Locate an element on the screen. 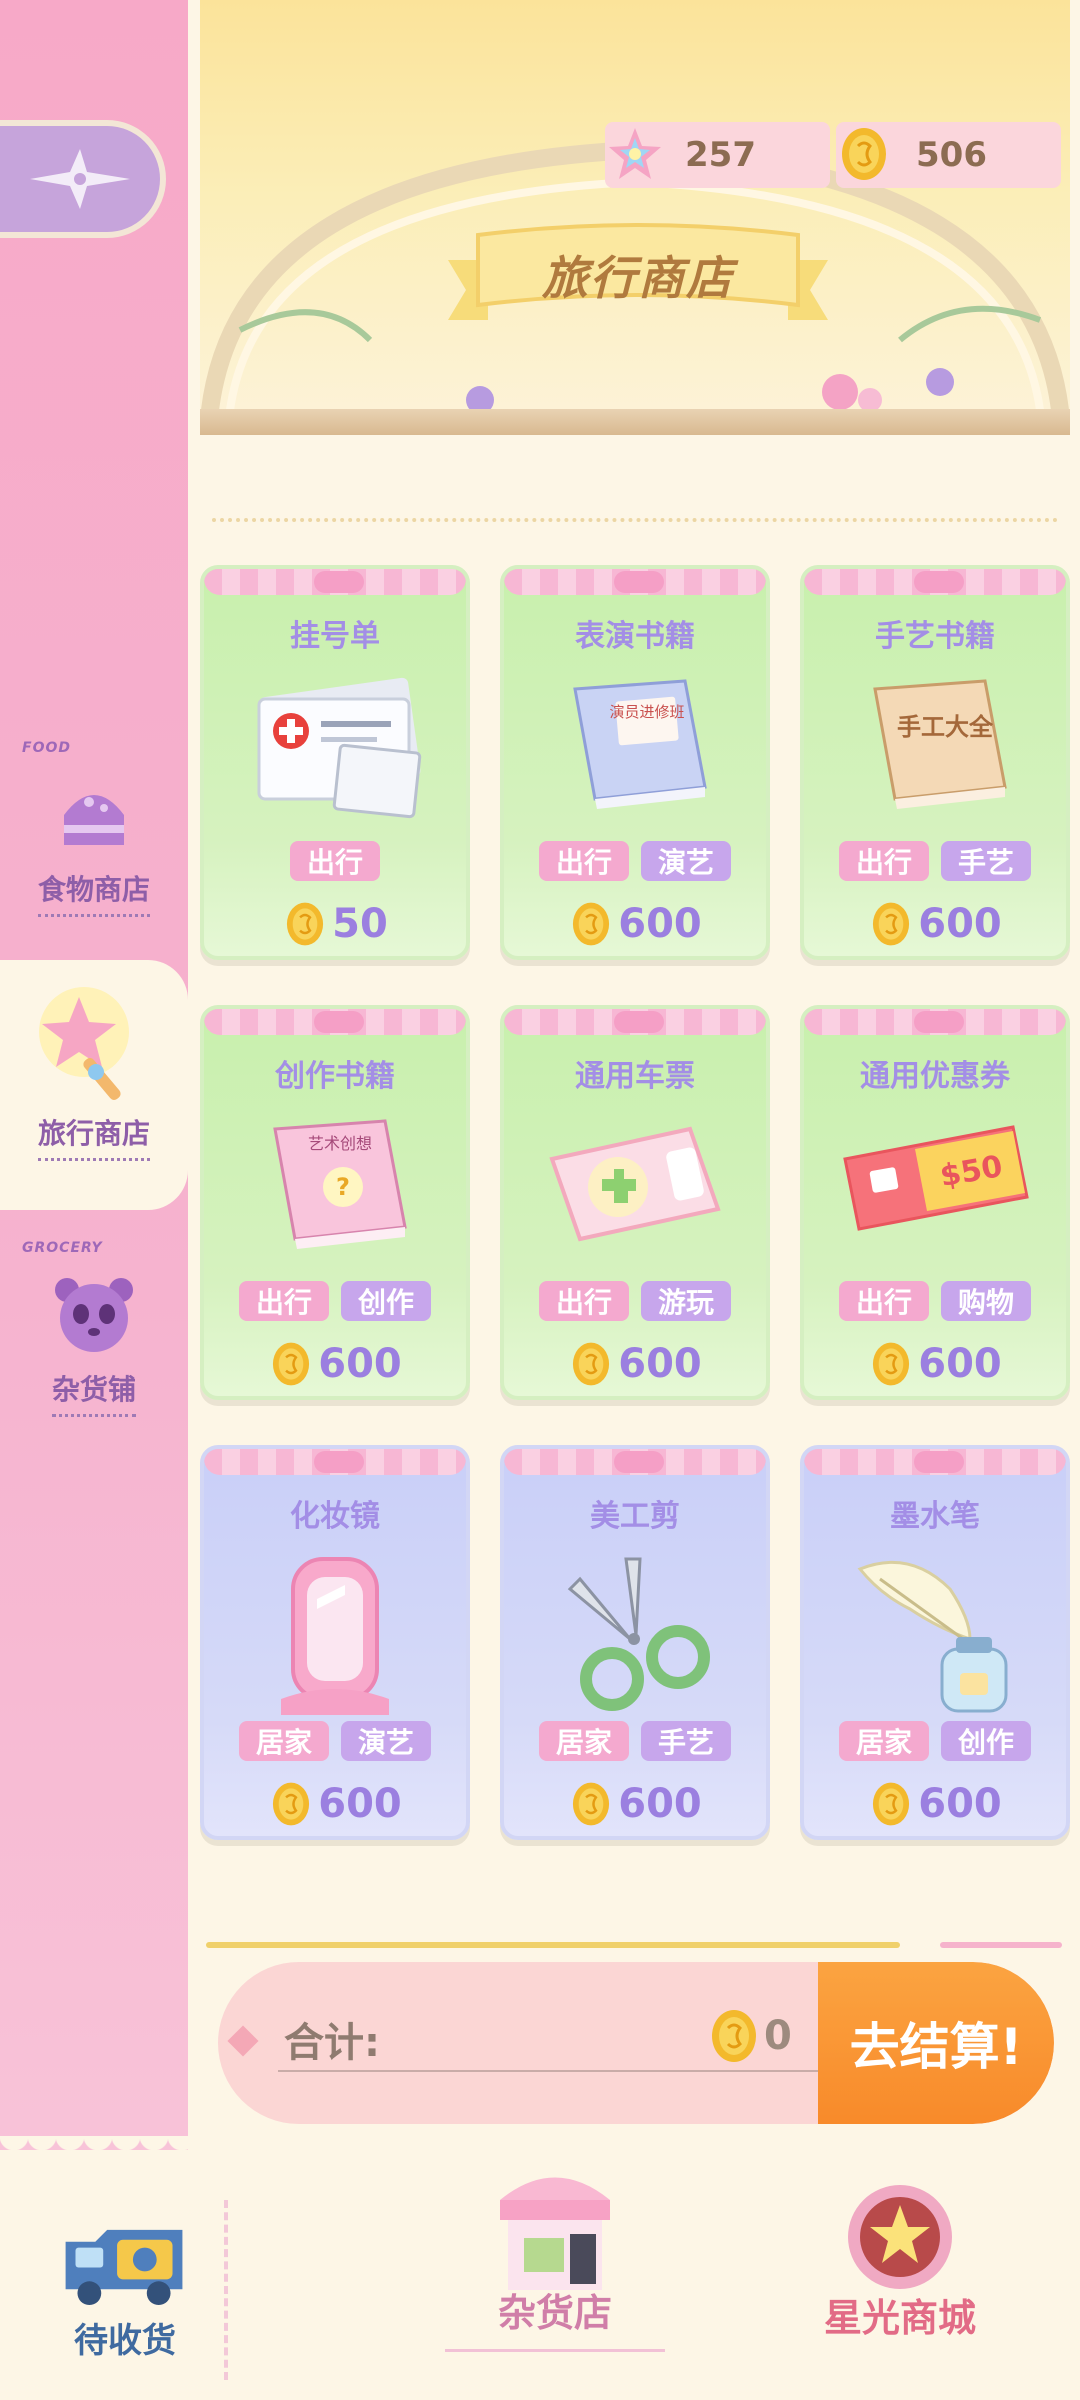 This screenshot has width=1080, height=2400. shop-item-card: 手艺书籍 手工大全 出行 手艺 600 is located at coordinates (935, 762).